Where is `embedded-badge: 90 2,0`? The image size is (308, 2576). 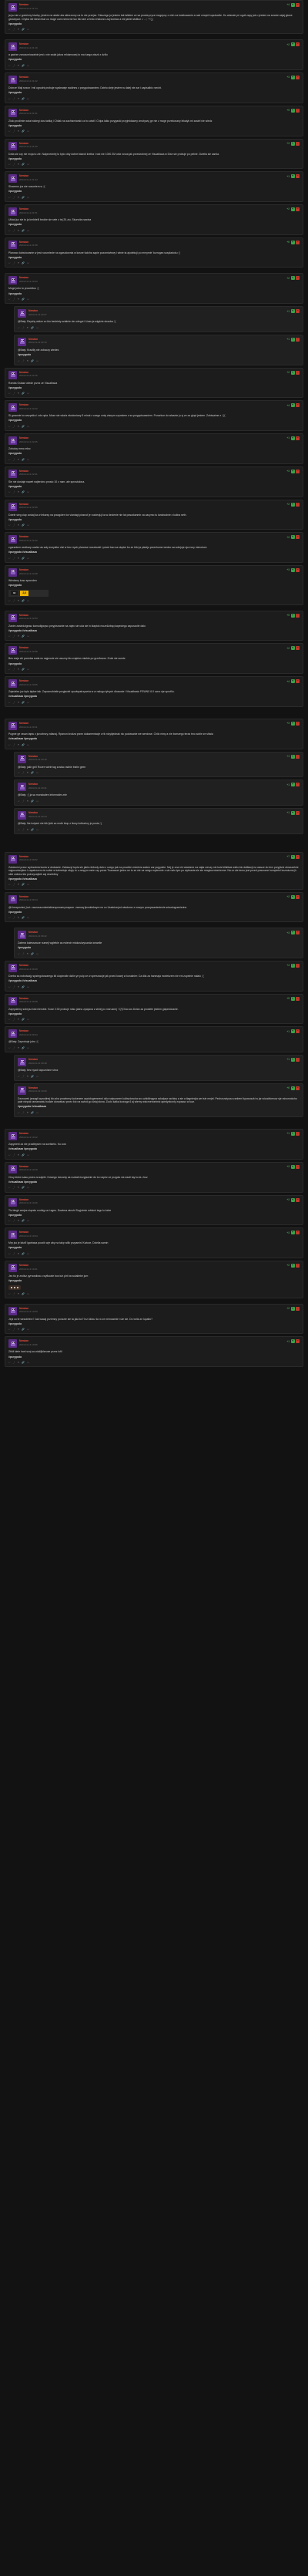 embedded-badge: 90 2,0 is located at coordinates (28, 593).